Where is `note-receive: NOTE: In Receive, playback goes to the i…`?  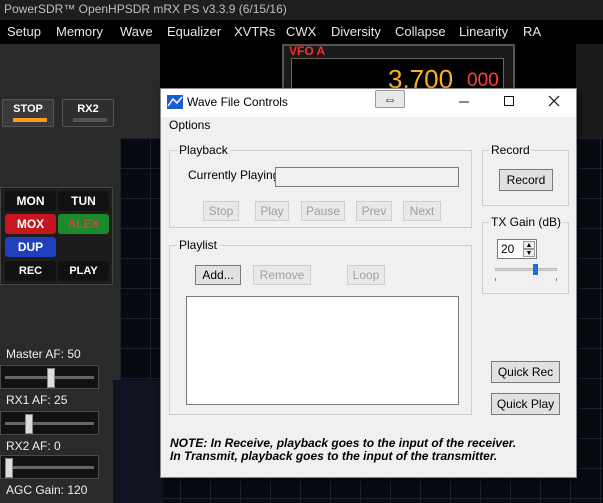
note-receive: NOTE: In Receive, playback goes to the i… is located at coordinates (343, 443).